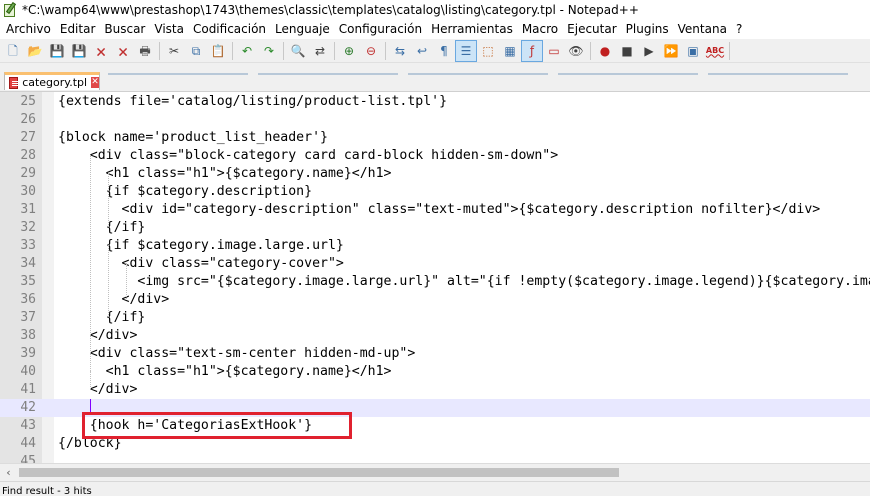 The width and height of the screenshot is (870, 496). I want to click on code-line: 45, so click(435, 458).